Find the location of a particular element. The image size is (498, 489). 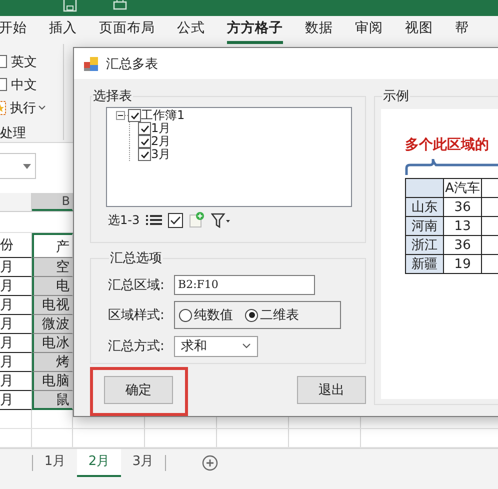

ribbon-tab: 审阅 is located at coordinates (369, 30).